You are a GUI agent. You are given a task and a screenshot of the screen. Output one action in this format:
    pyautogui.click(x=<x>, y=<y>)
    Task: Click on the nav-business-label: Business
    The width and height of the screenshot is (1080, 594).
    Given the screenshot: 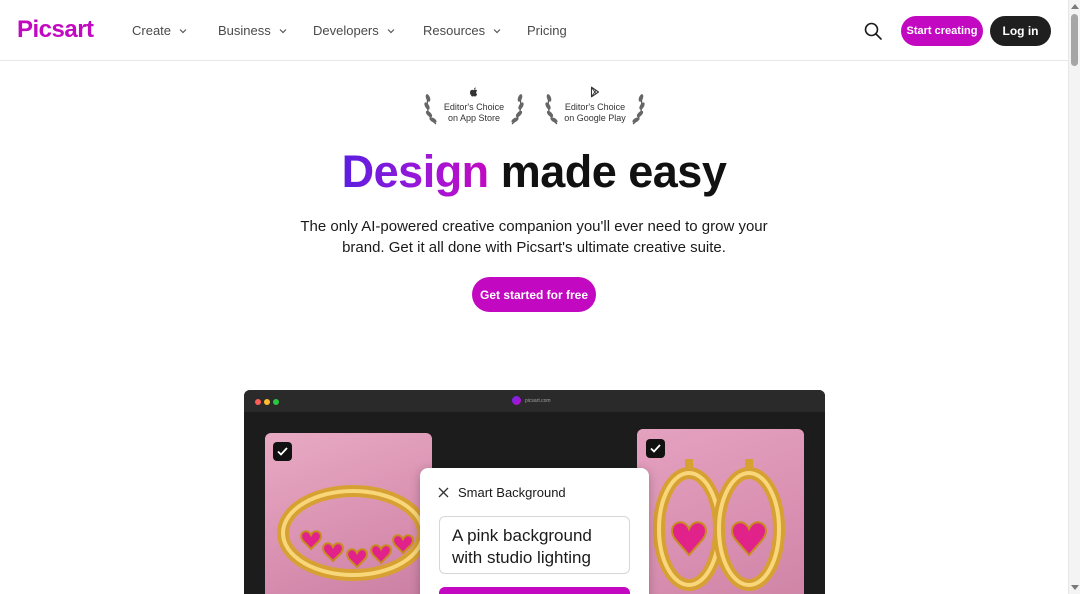 What is the action you would take?
    pyautogui.click(x=244, y=30)
    